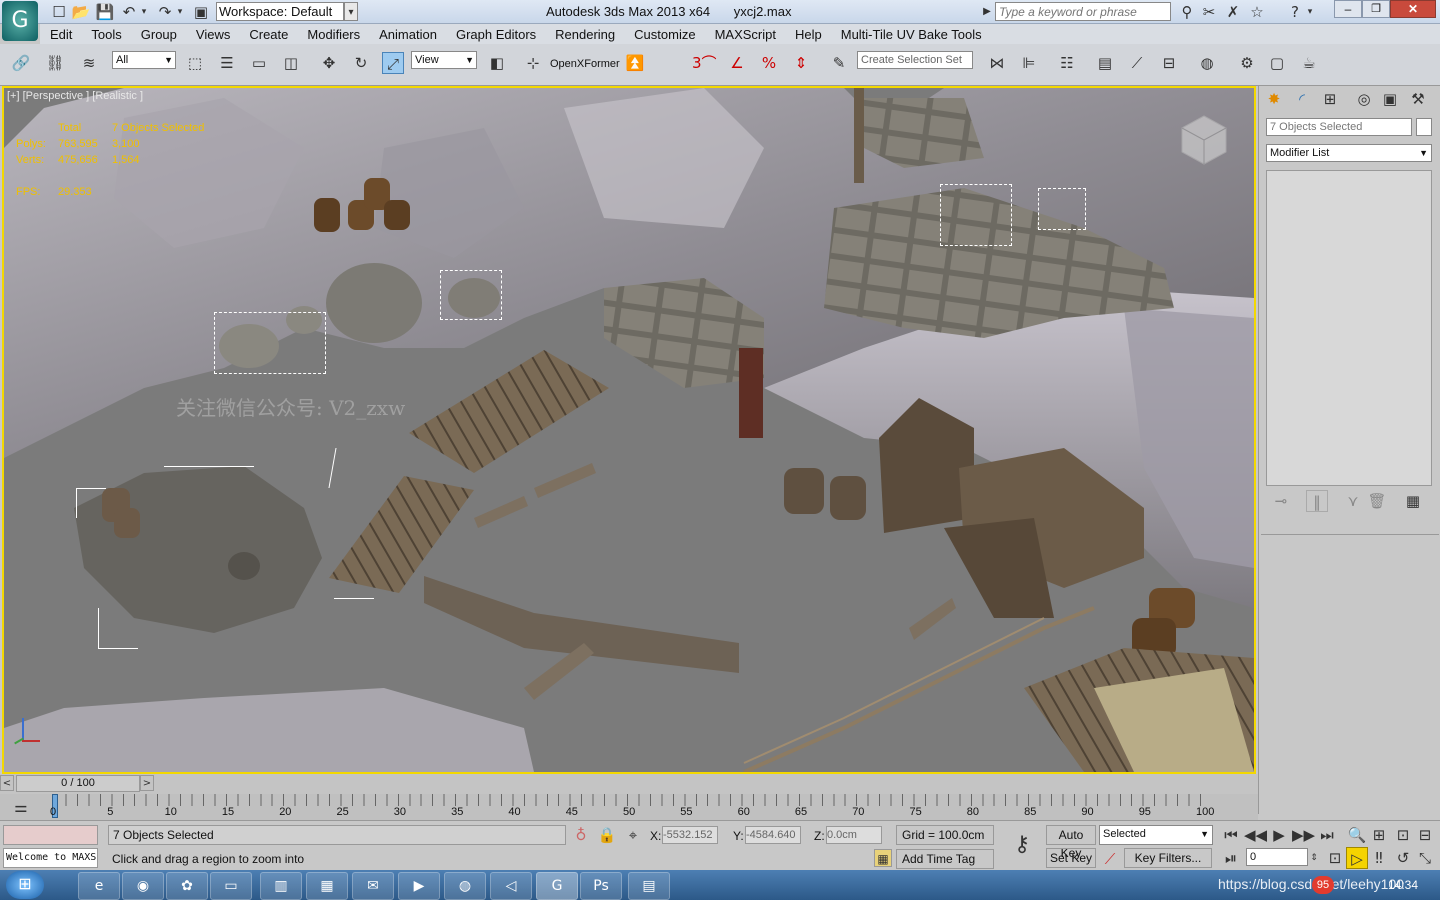 Image resolution: width=1440 pixels, height=900 pixels. I want to click on angle-snap-icon: ∠, so click(737, 63).